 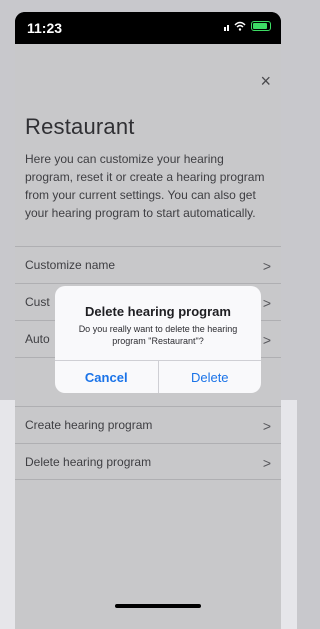 What do you see at coordinates (148, 28) in the screenshot?
I see `status-bar: 11:23` at bounding box center [148, 28].